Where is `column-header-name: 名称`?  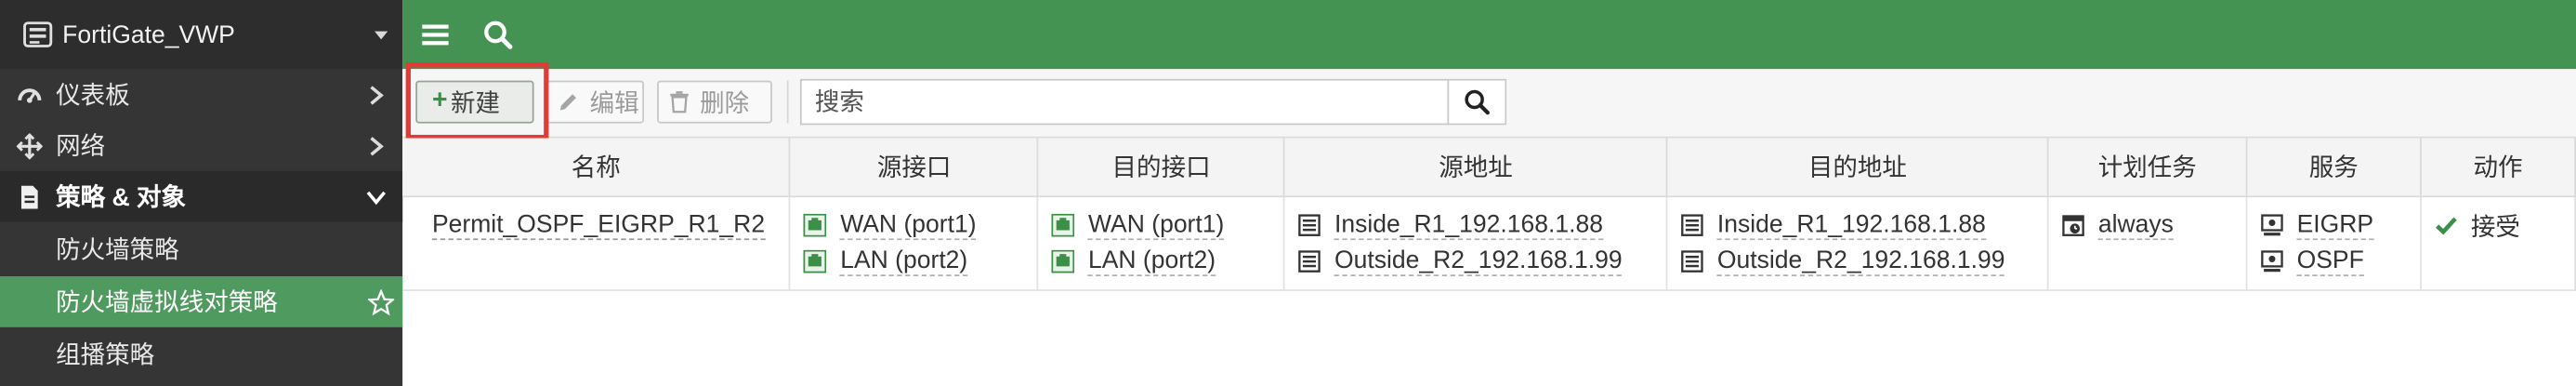 column-header-name: 名称 is located at coordinates (597, 168).